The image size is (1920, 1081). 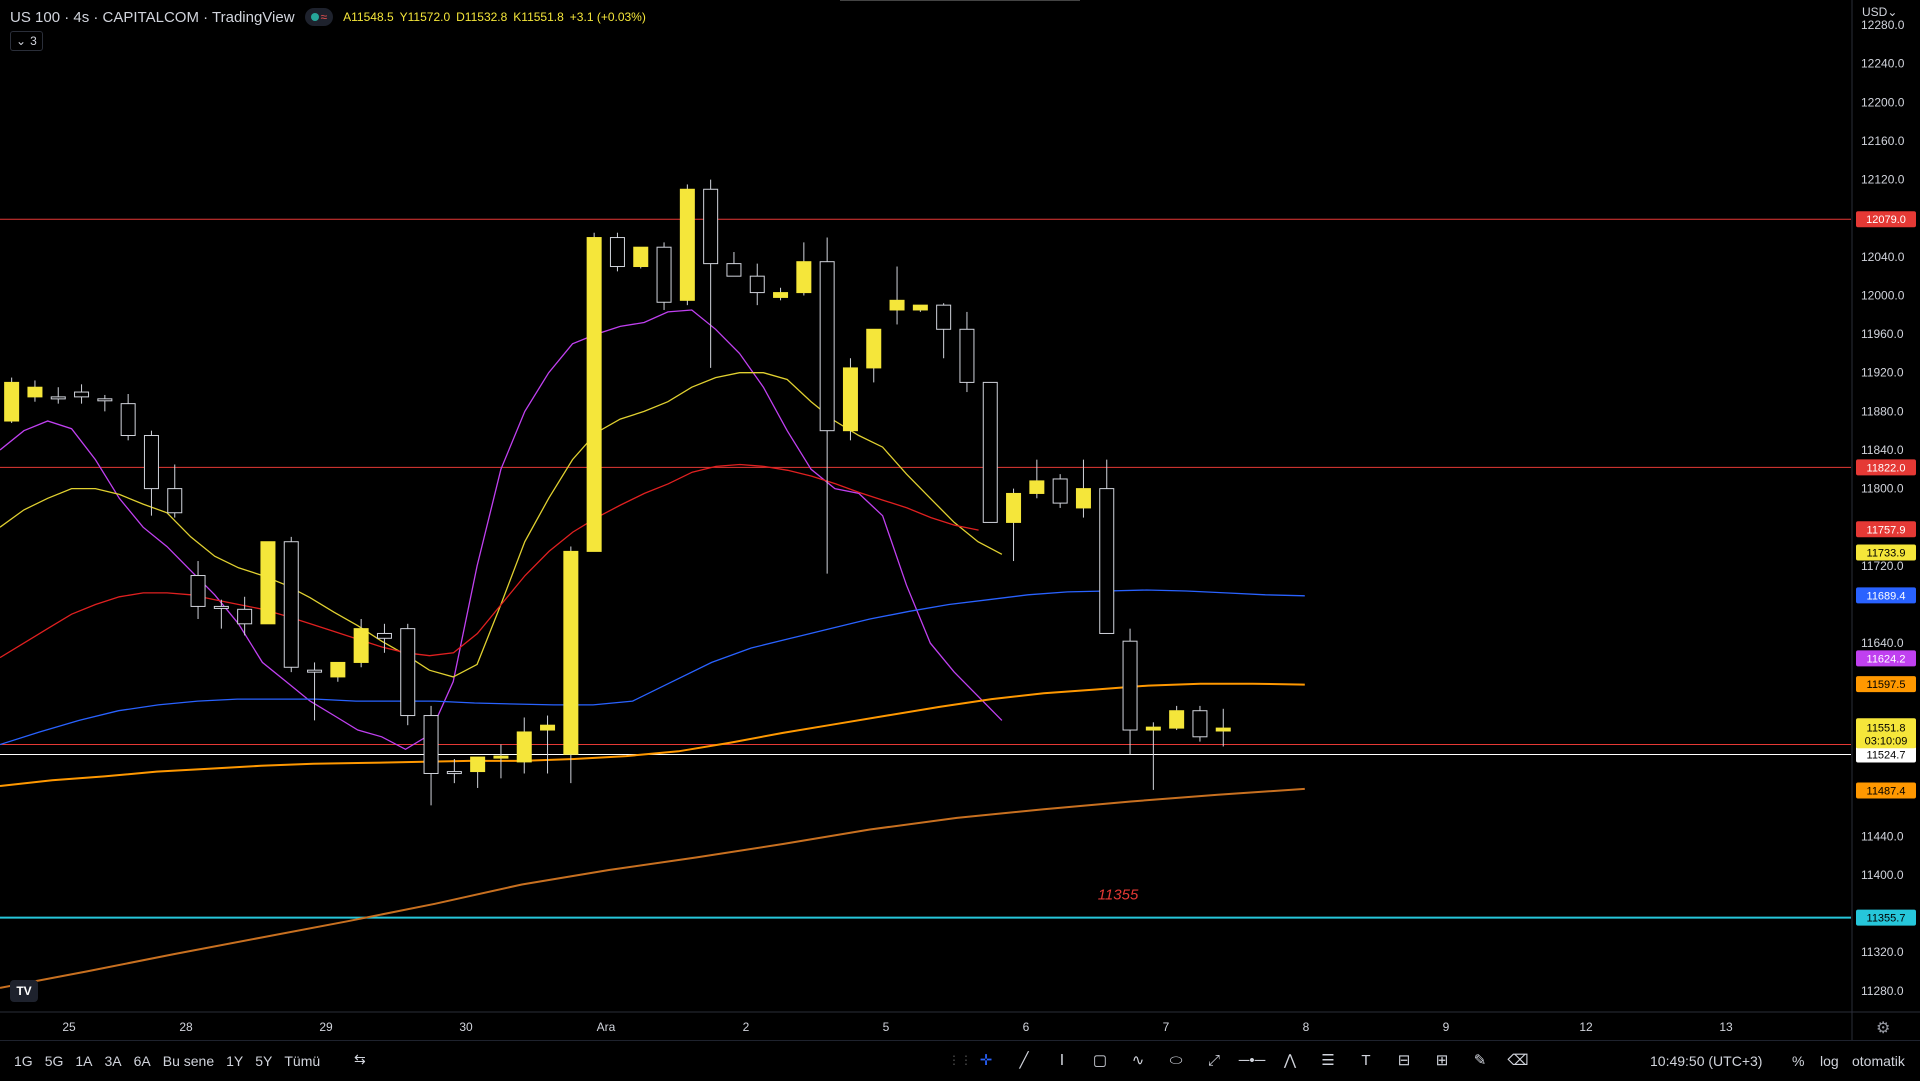 What do you see at coordinates (1883, 295) in the screenshot?
I see `price-tick-label: 12000.0` at bounding box center [1883, 295].